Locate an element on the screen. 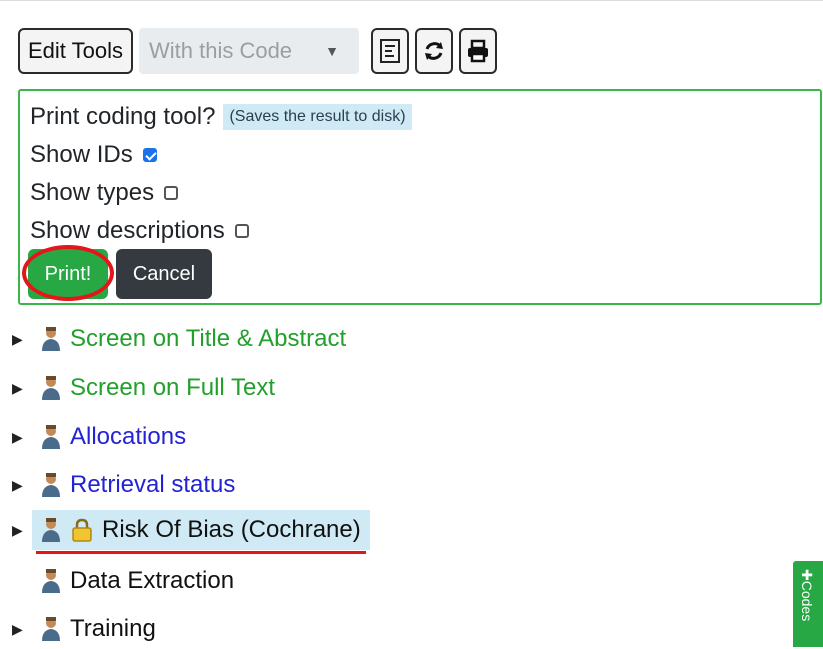 This screenshot has width=823, height=649. tree-item-selected: ▶ Risk Of Bias (Cochrane) is located at coordinates (180, 530).